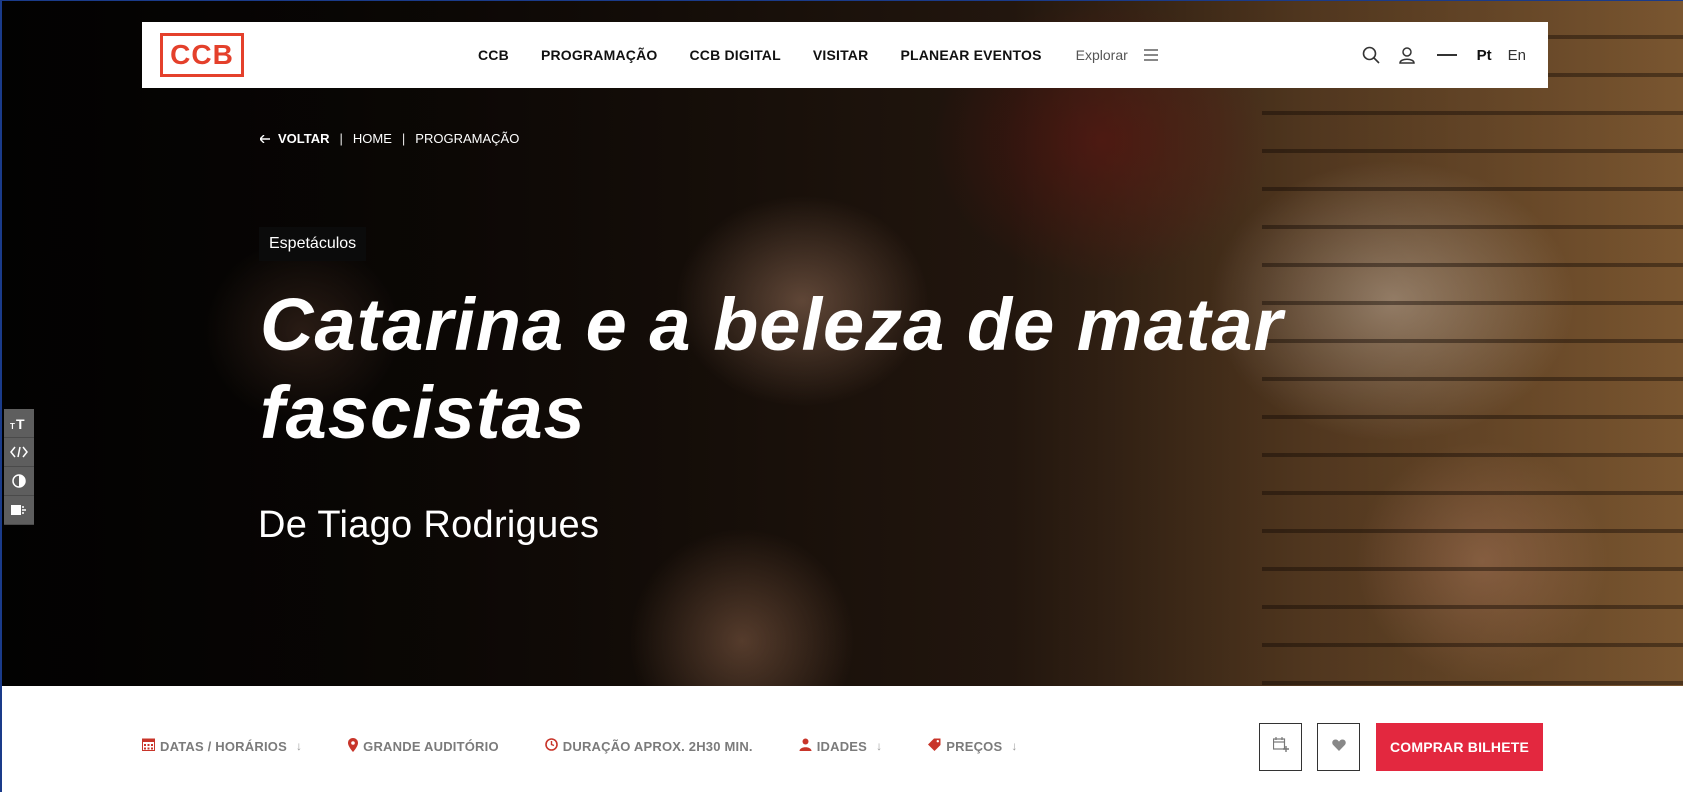 The image size is (1683, 792). I want to click on prices-button: PREÇOS ↓, so click(972, 746).